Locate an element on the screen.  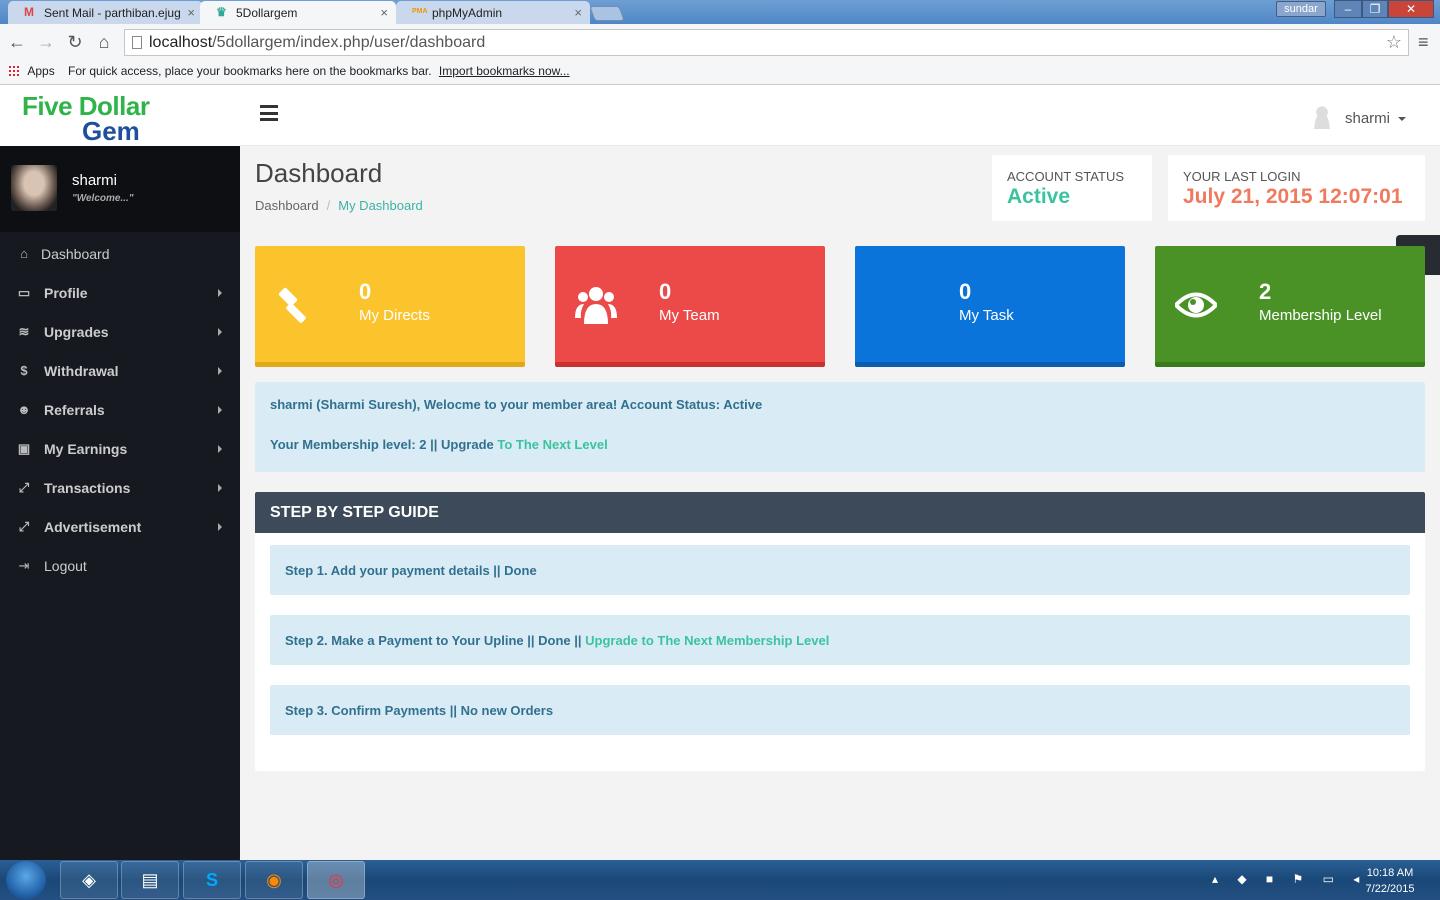
card-label: My Team is located at coordinates (689, 315).